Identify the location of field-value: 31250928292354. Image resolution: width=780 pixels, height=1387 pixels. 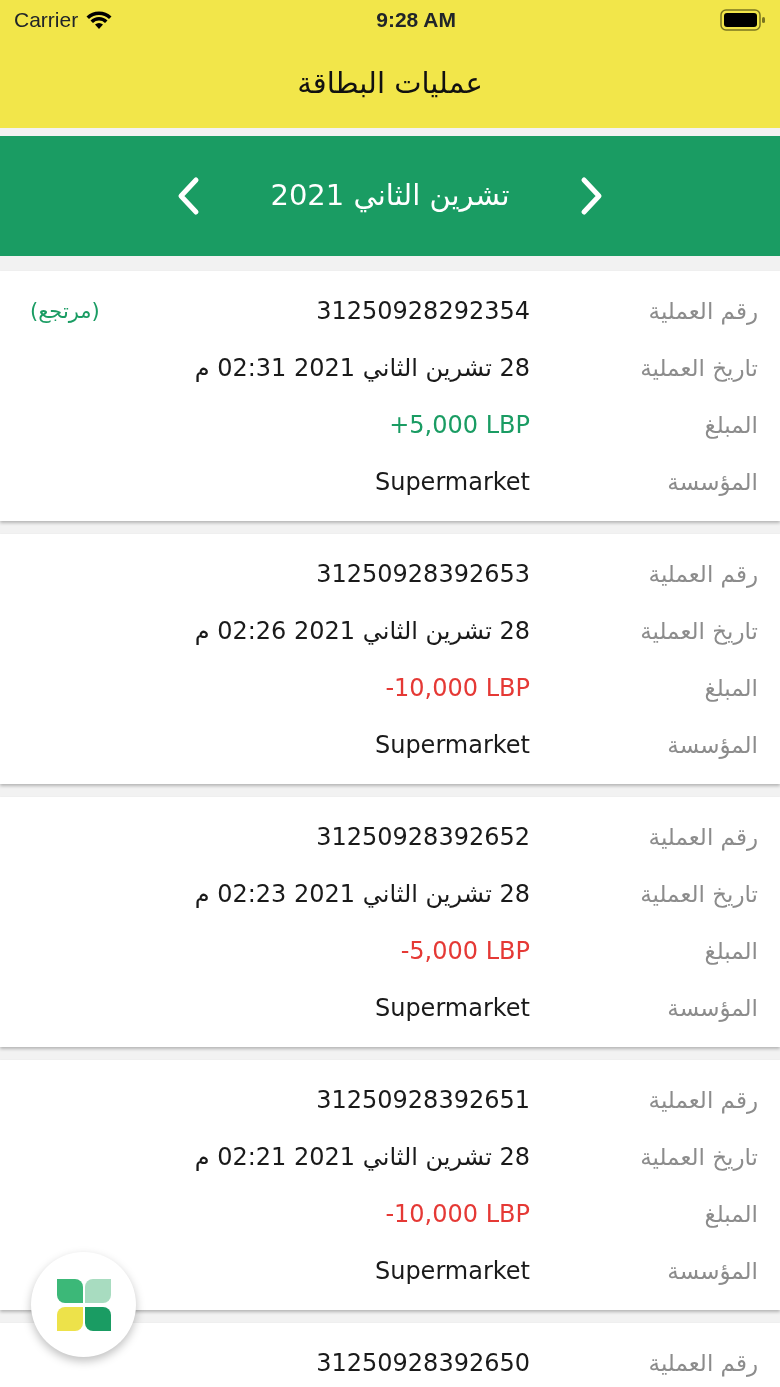
(423, 311).